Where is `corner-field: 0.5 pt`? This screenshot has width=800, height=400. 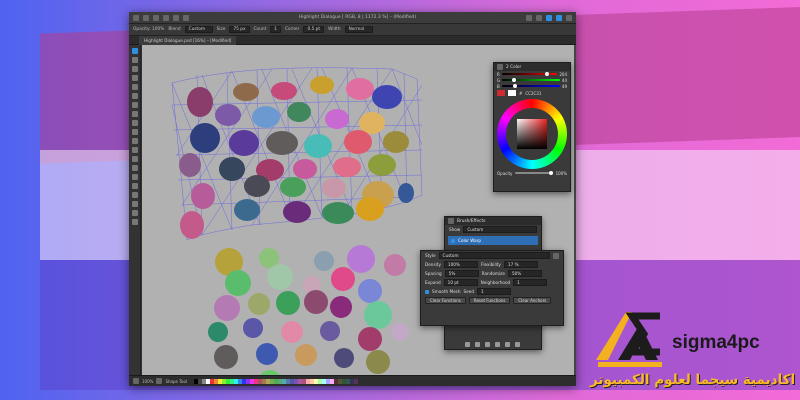 corner-field: 0.5 pt is located at coordinates (314, 29).